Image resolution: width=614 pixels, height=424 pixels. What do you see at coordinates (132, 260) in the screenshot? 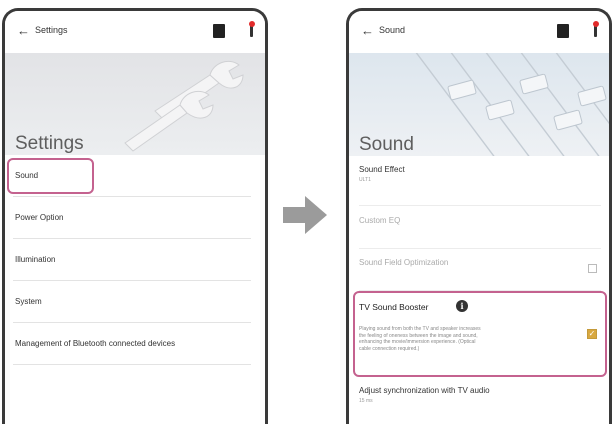
I see `settings-item-illumination: Illumination` at bounding box center [132, 260].